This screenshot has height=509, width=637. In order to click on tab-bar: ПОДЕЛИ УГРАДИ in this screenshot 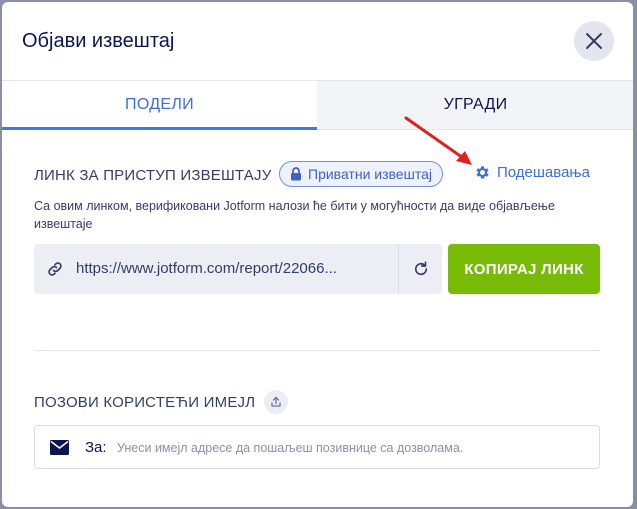, I will do `click(317, 105)`.